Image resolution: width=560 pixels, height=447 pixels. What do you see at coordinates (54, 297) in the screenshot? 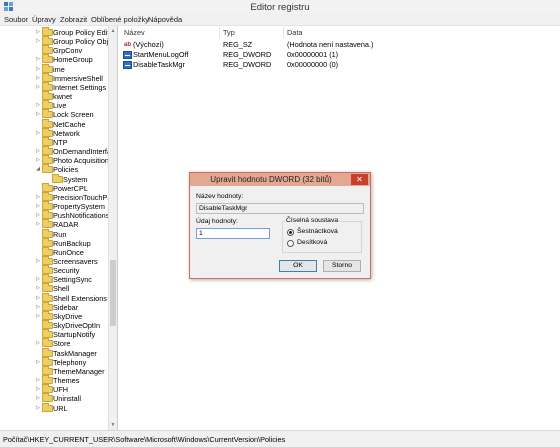
I see `tree-item: ▷ Shell Extensions` at bounding box center [54, 297].